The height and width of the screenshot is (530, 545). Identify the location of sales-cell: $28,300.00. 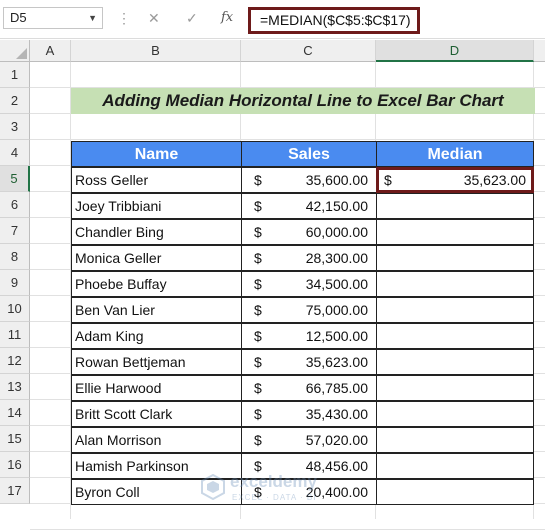
(309, 258).